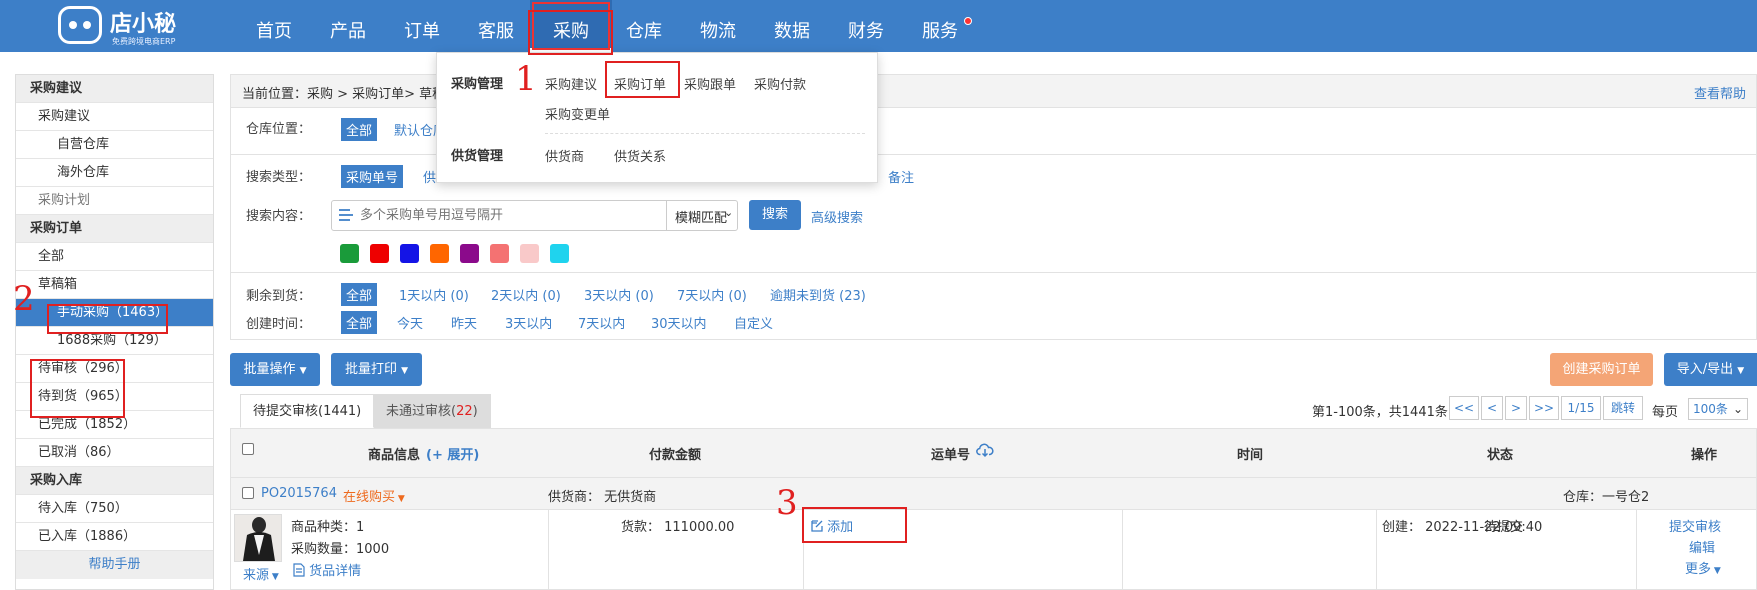  Describe the element at coordinates (410, 322) in the screenshot. I see `created-today-link: 今天` at that location.